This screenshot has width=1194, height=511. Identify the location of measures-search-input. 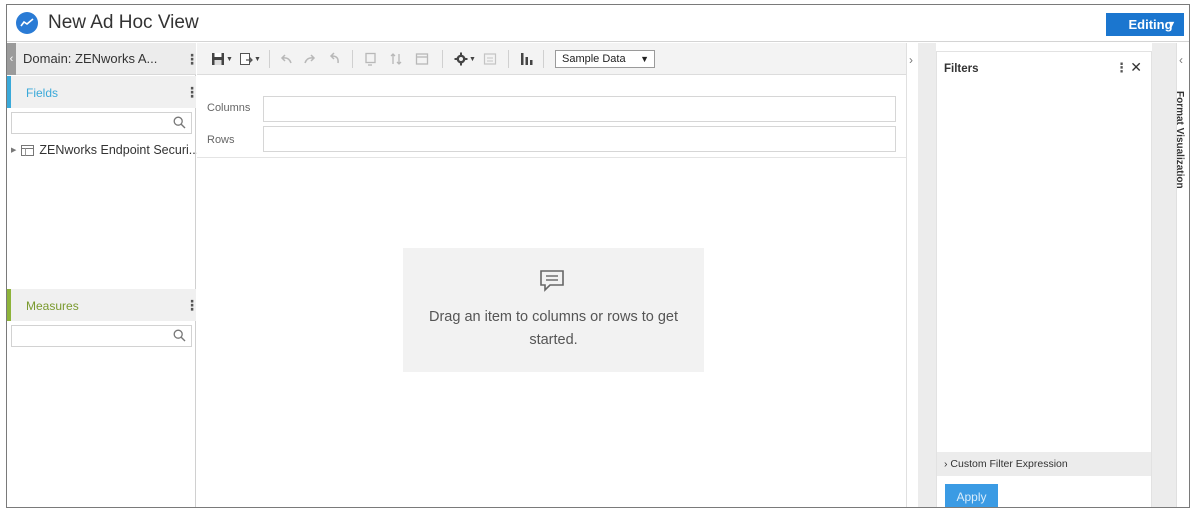
(87, 336).